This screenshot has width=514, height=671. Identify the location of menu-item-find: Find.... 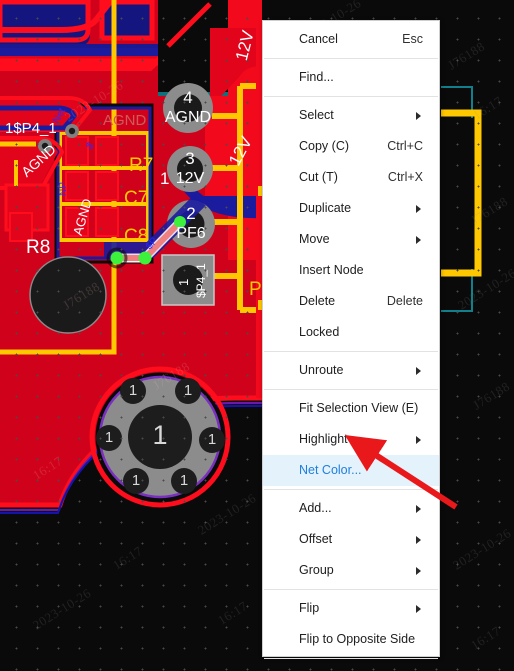
(351, 77).